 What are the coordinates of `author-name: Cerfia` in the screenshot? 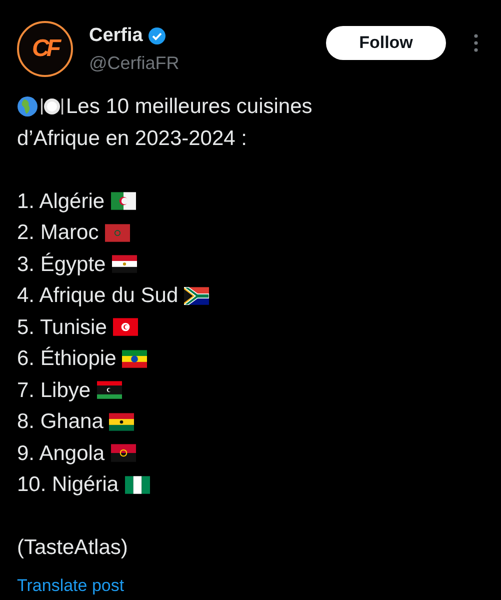 It's located at (116, 35).